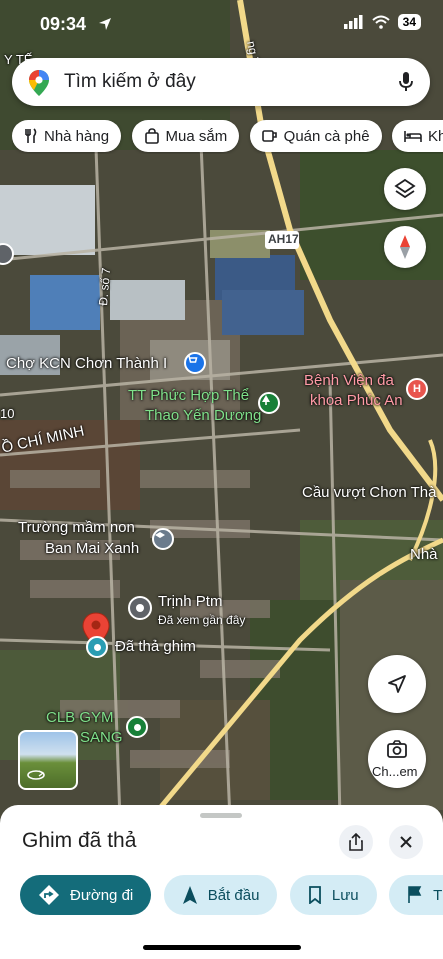 The width and height of the screenshot is (443, 959). Describe the element at coordinates (63, 24) in the screenshot. I see `status-time: 09:34` at that location.